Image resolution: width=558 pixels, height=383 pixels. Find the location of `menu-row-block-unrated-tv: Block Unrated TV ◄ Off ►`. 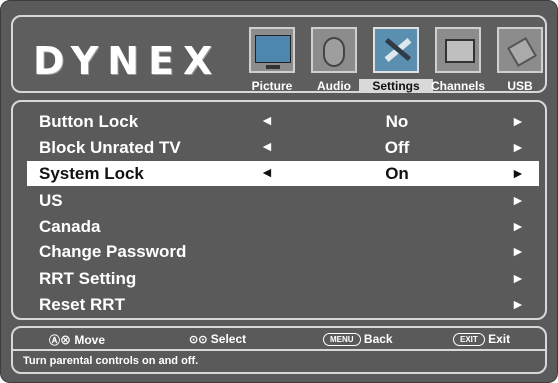

menu-row-block-unrated-tv: Block Unrated TV ◄ Off ► is located at coordinates (283, 147).